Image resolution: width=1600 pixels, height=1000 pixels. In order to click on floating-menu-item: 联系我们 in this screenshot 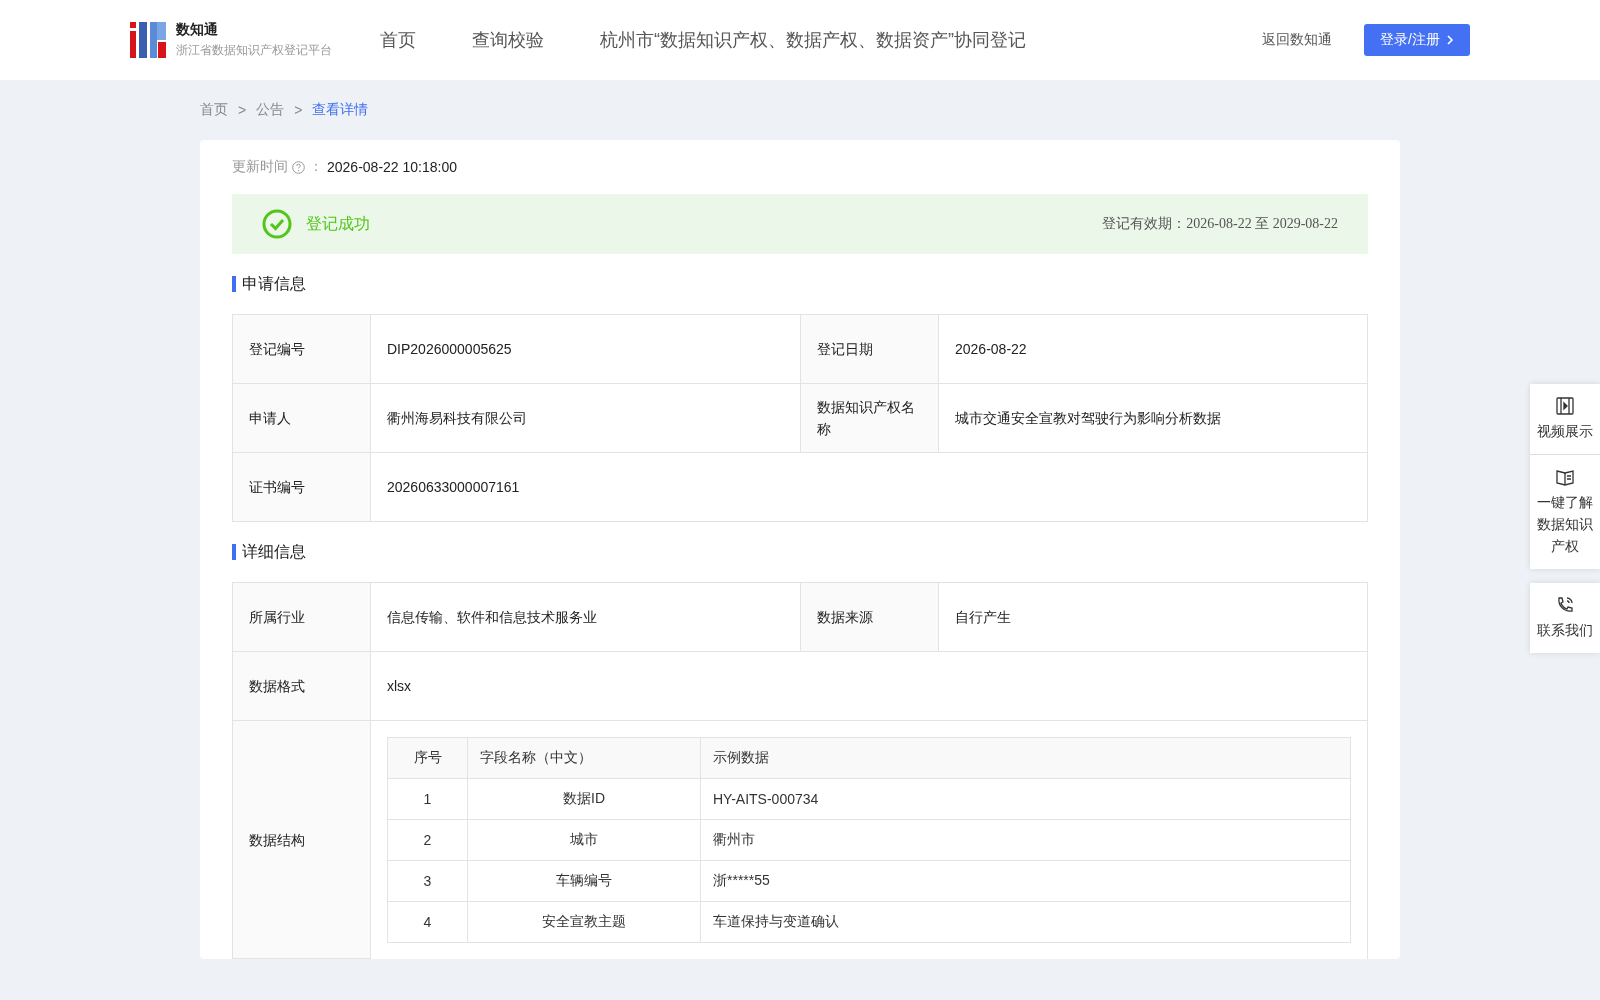, I will do `click(1565, 618)`.